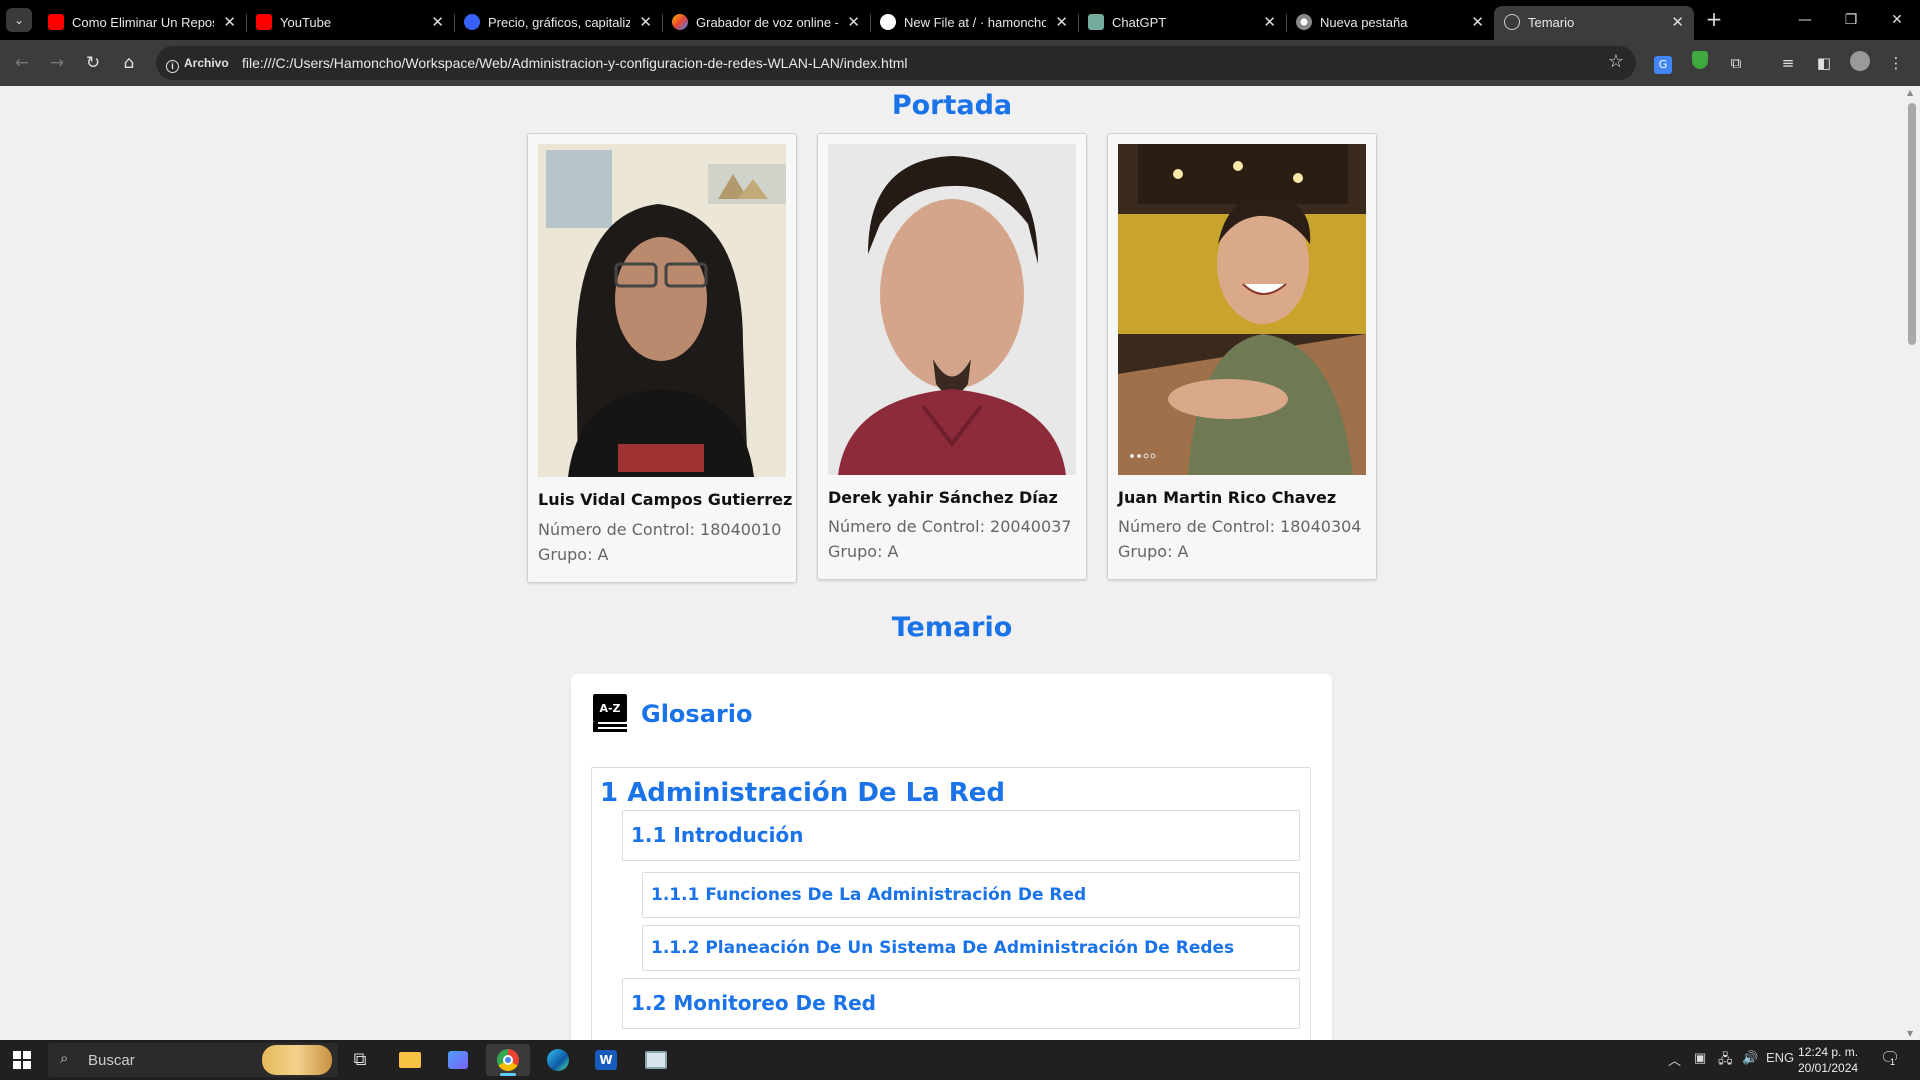  Describe the element at coordinates (297, 1060) in the screenshot. I see `search-highlight-image` at that location.